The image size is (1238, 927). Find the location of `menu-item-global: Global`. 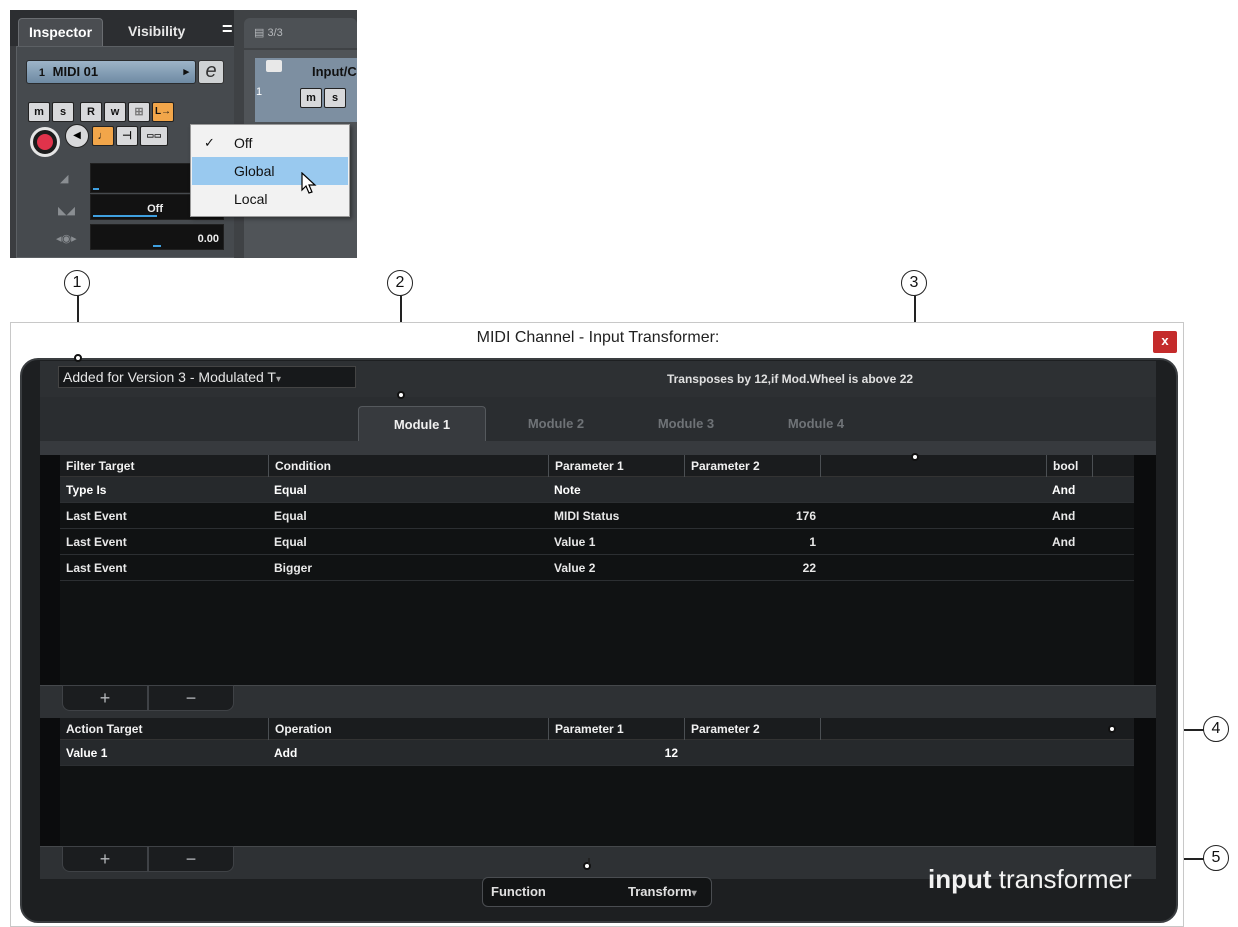

menu-item-global: Global is located at coordinates (270, 171).